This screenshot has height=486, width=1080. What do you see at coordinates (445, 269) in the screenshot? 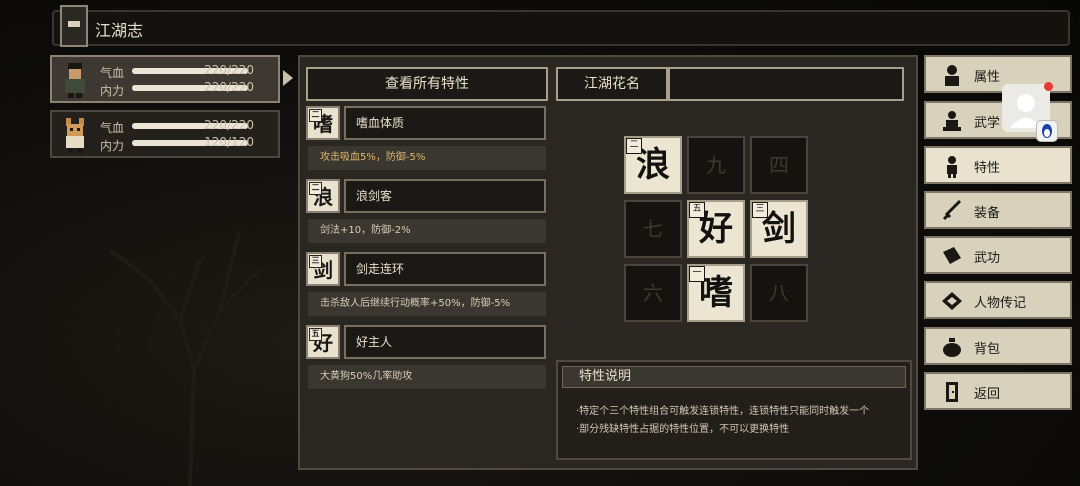
I see `trait-name: 剑走连环` at bounding box center [445, 269].